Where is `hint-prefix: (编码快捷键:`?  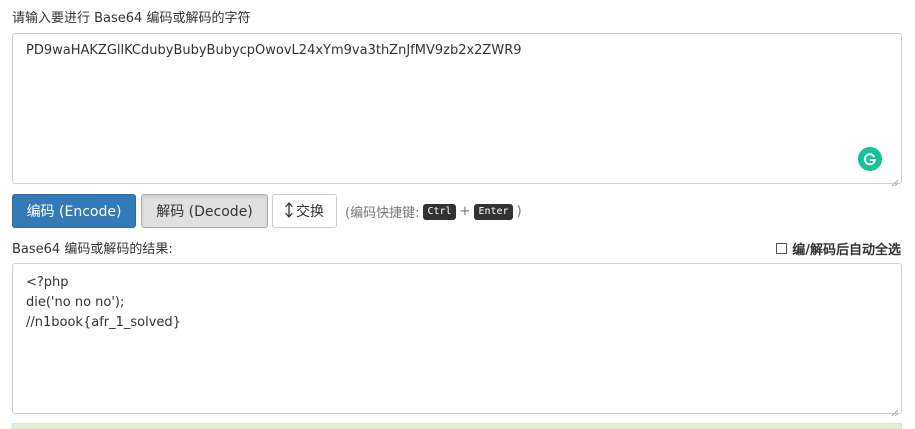
hint-prefix: (编码快捷键: is located at coordinates (382, 213).